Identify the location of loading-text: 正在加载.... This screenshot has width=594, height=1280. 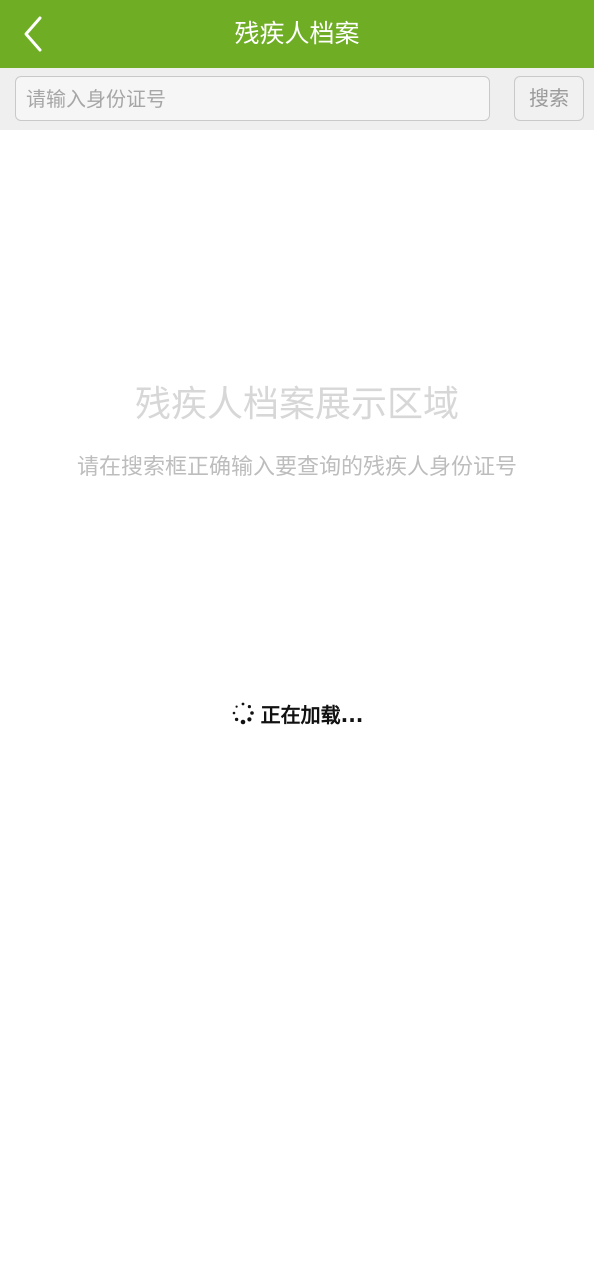
(312, 714).